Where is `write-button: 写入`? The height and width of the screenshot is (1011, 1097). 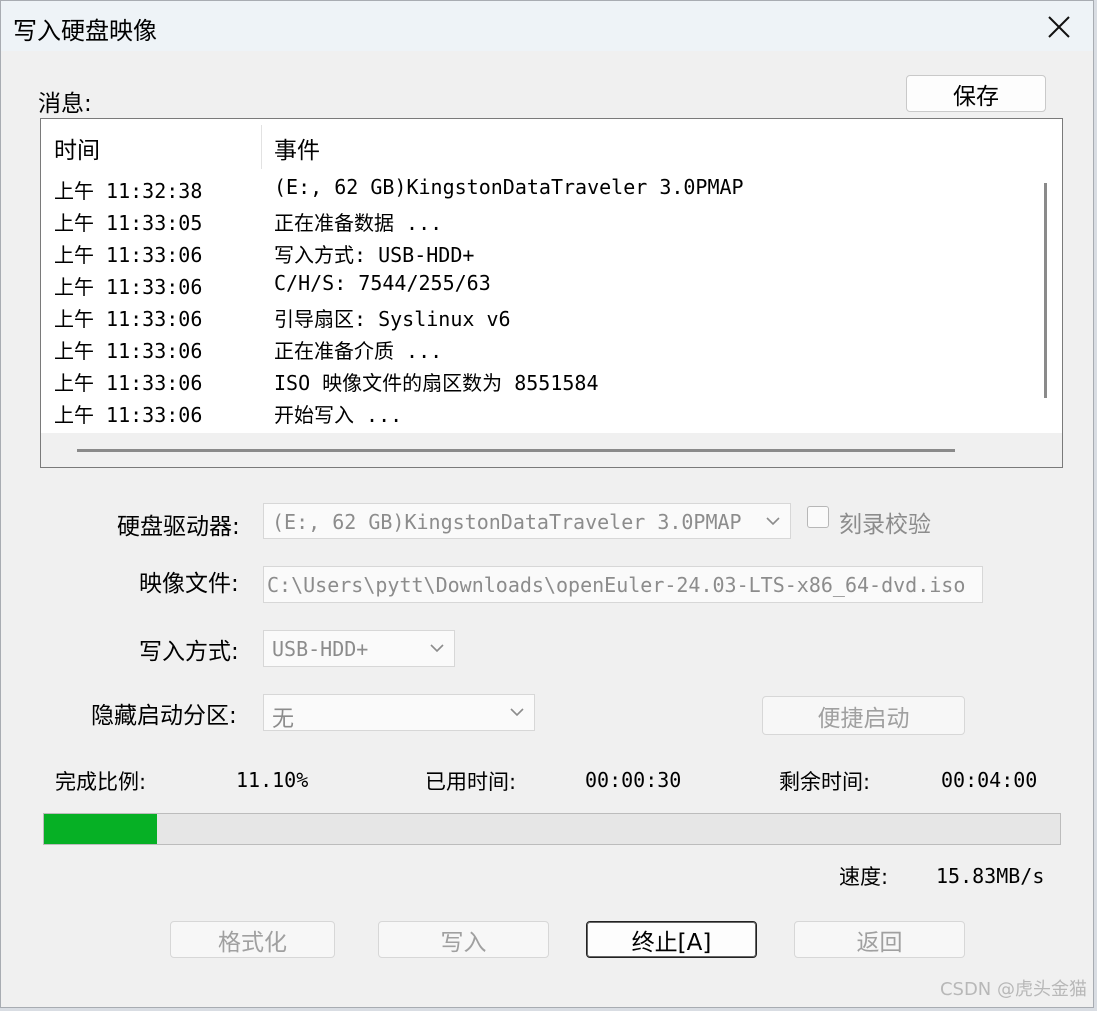 write-button: 写入 is located at coordinates (463, 939).